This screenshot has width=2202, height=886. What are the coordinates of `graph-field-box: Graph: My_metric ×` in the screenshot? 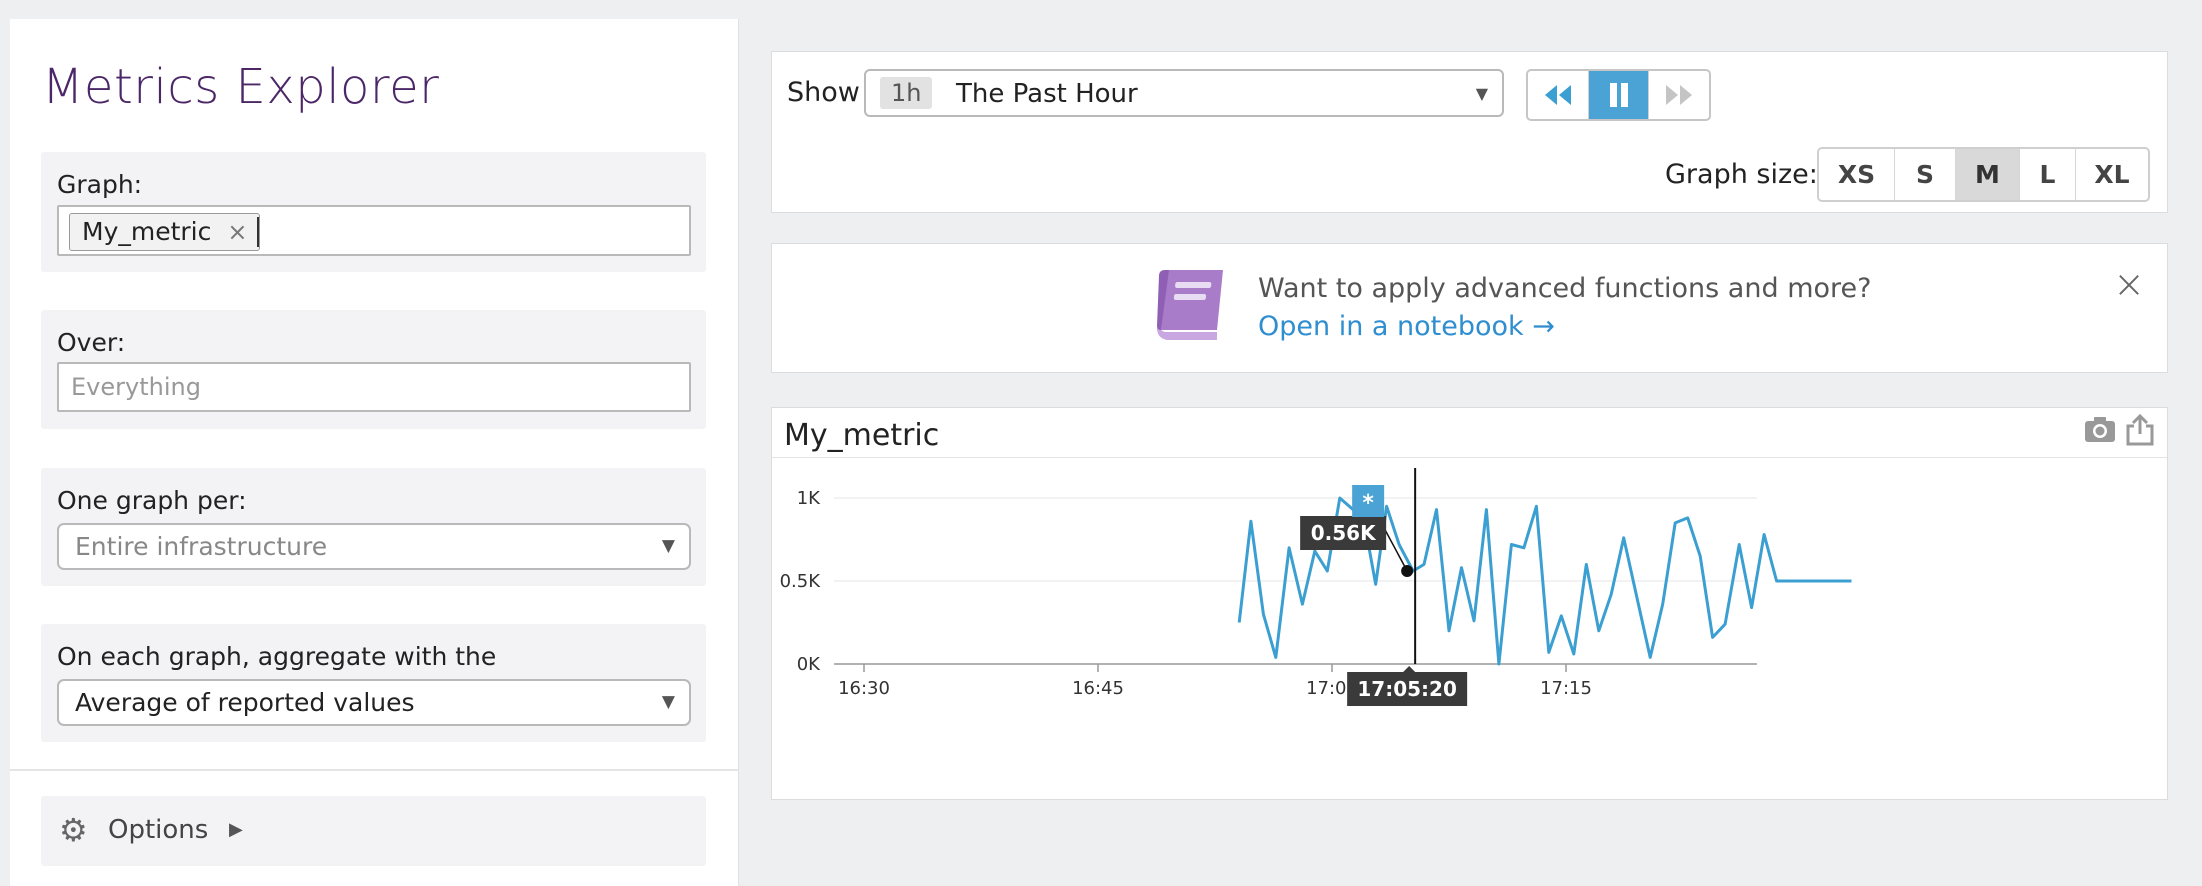 It's located at (373, 212).